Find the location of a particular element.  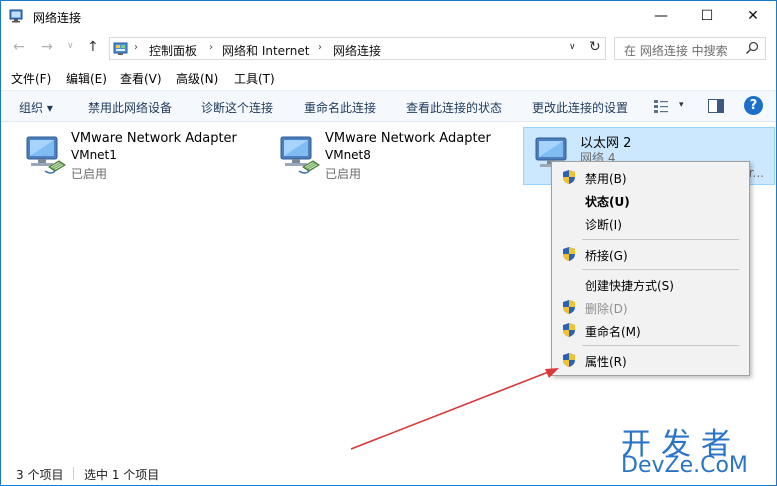

help-button: ? is located at coordinates (753, 105).